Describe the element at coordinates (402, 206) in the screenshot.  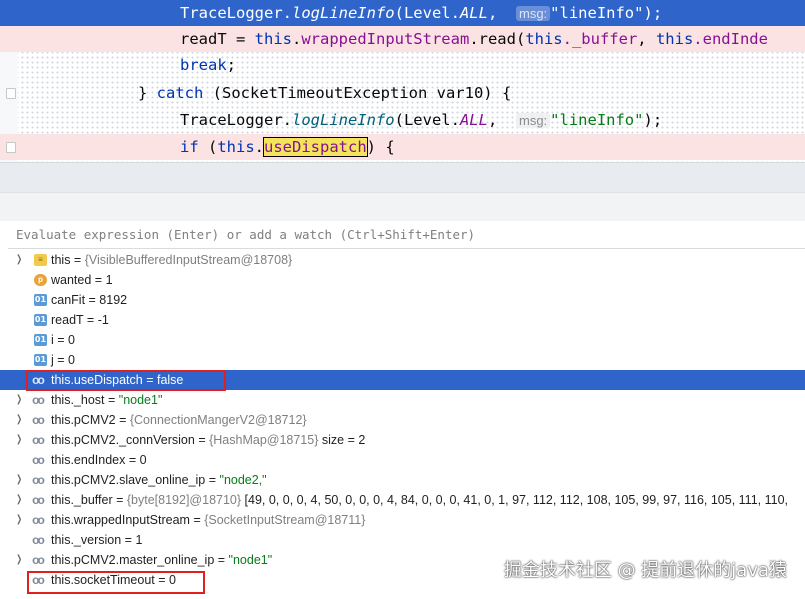
I see `debugger-header` at that location.